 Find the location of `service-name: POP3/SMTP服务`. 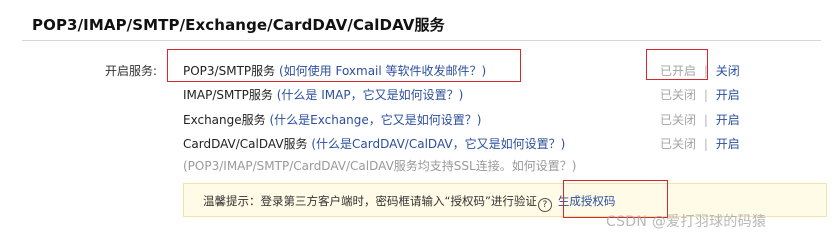

service-name: POP3/SMTP服务 is located at coordinates (229, 71).